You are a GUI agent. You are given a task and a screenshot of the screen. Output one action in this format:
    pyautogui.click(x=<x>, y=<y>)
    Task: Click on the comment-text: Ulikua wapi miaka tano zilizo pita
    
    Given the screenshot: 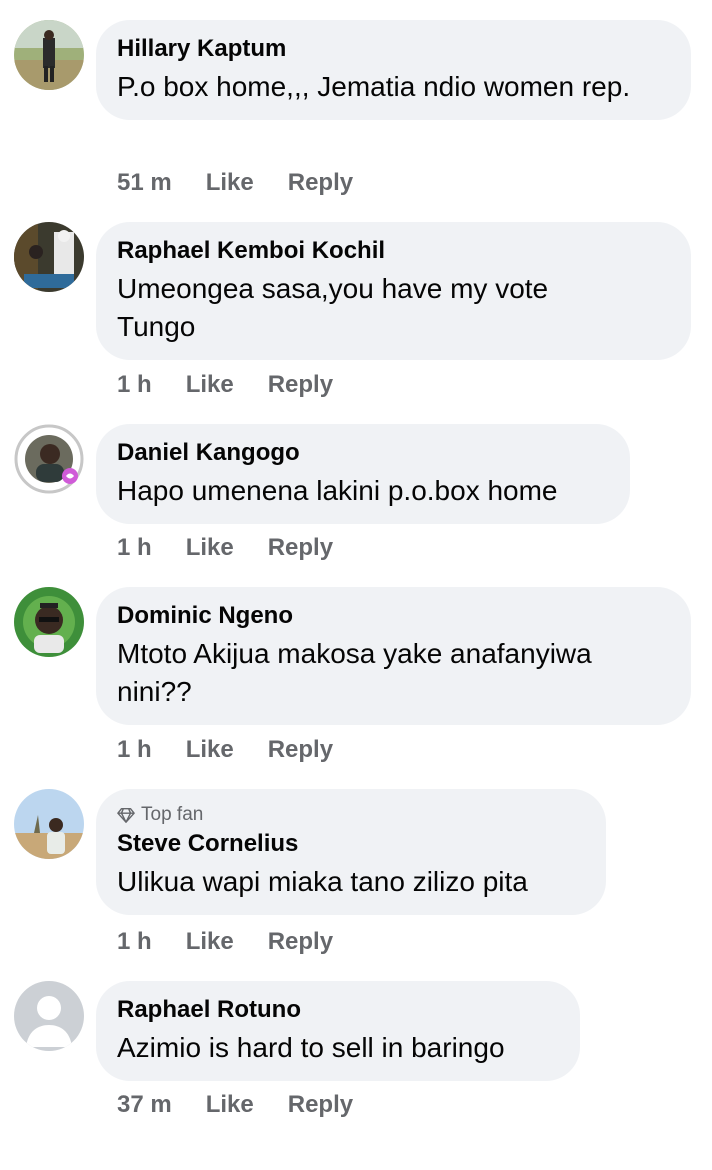 What is the action you would take?
    pyautogui.click(x=322, y=881)
    